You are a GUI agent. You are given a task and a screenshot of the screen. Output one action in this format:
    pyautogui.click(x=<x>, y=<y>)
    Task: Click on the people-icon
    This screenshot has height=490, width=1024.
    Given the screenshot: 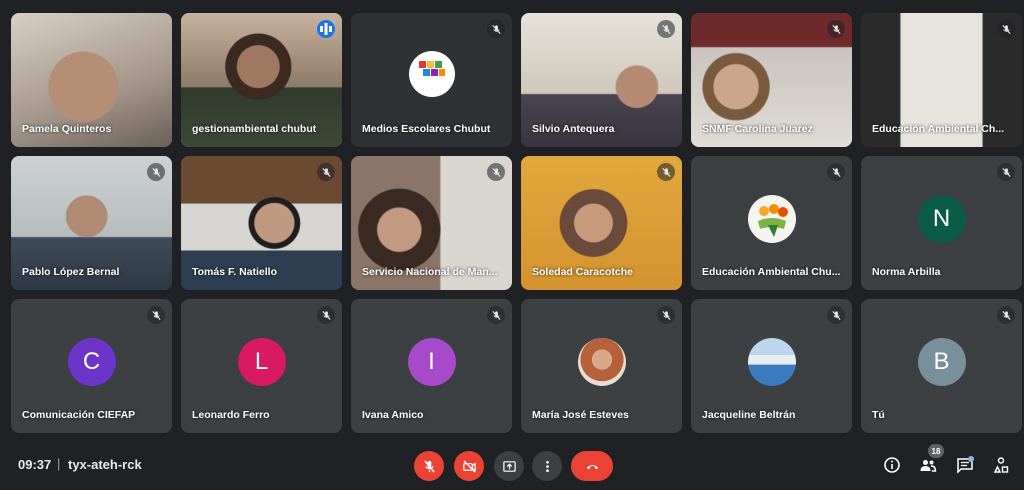 What is the action you would take?
    pyautogui.click(x=928, y=466)
    